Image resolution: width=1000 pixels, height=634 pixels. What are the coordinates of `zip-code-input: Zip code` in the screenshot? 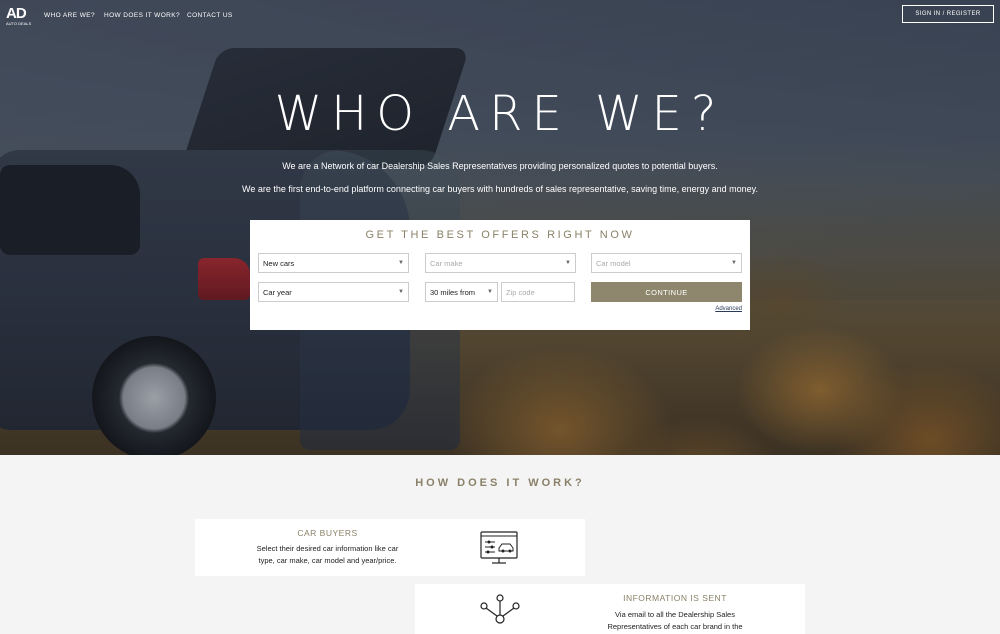 It's located at (538, 292).